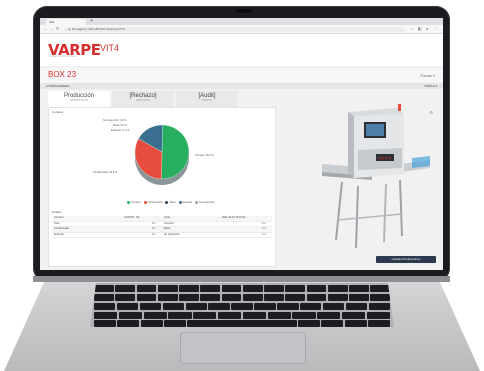 The image size is (484, 371). What do you see at coordinates (385, 158) in the screenshot?
I see `machine-brand: VARPE` at bounding box center [385, 158].